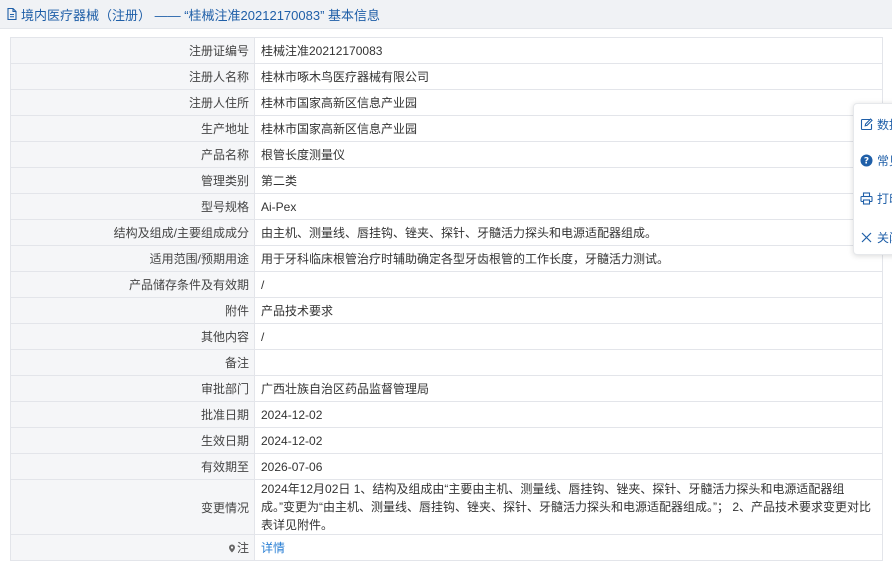 The height and width of the screenshot is (561, 892). What do you see at coordinates (132, 102) in the screenshot?
I see `field-label: 注册人住所` at bounding box center [132, 102].